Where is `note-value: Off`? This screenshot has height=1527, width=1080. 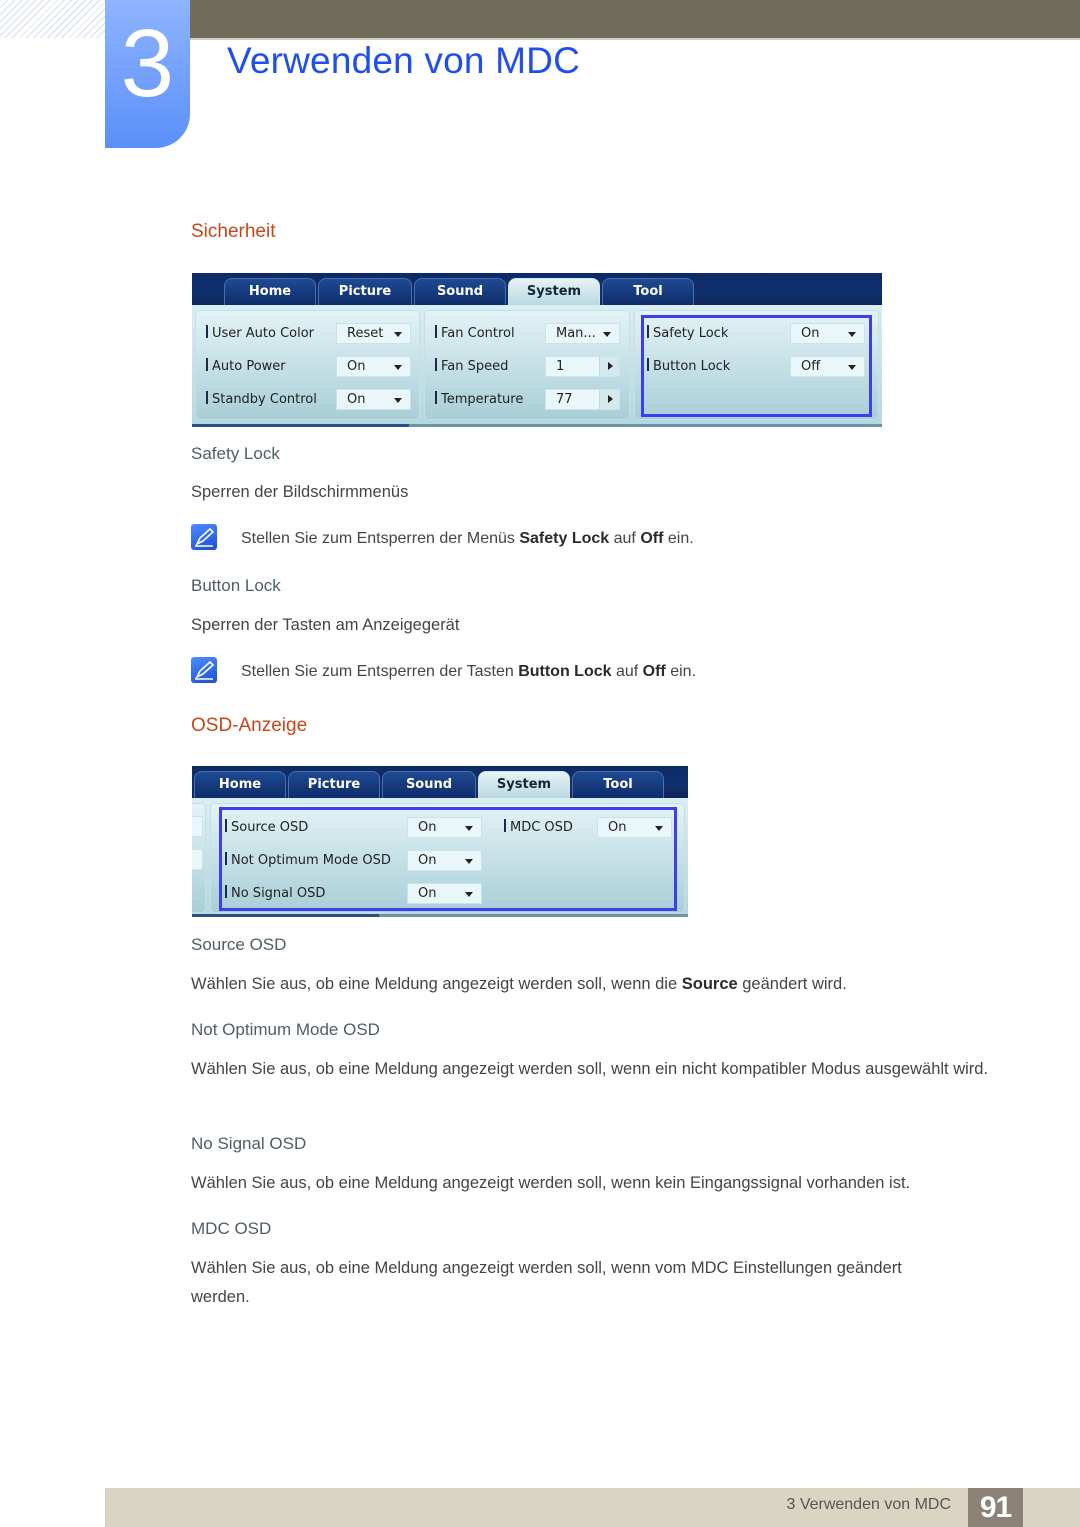
note-value: Off is located at coordinates (654, 671).